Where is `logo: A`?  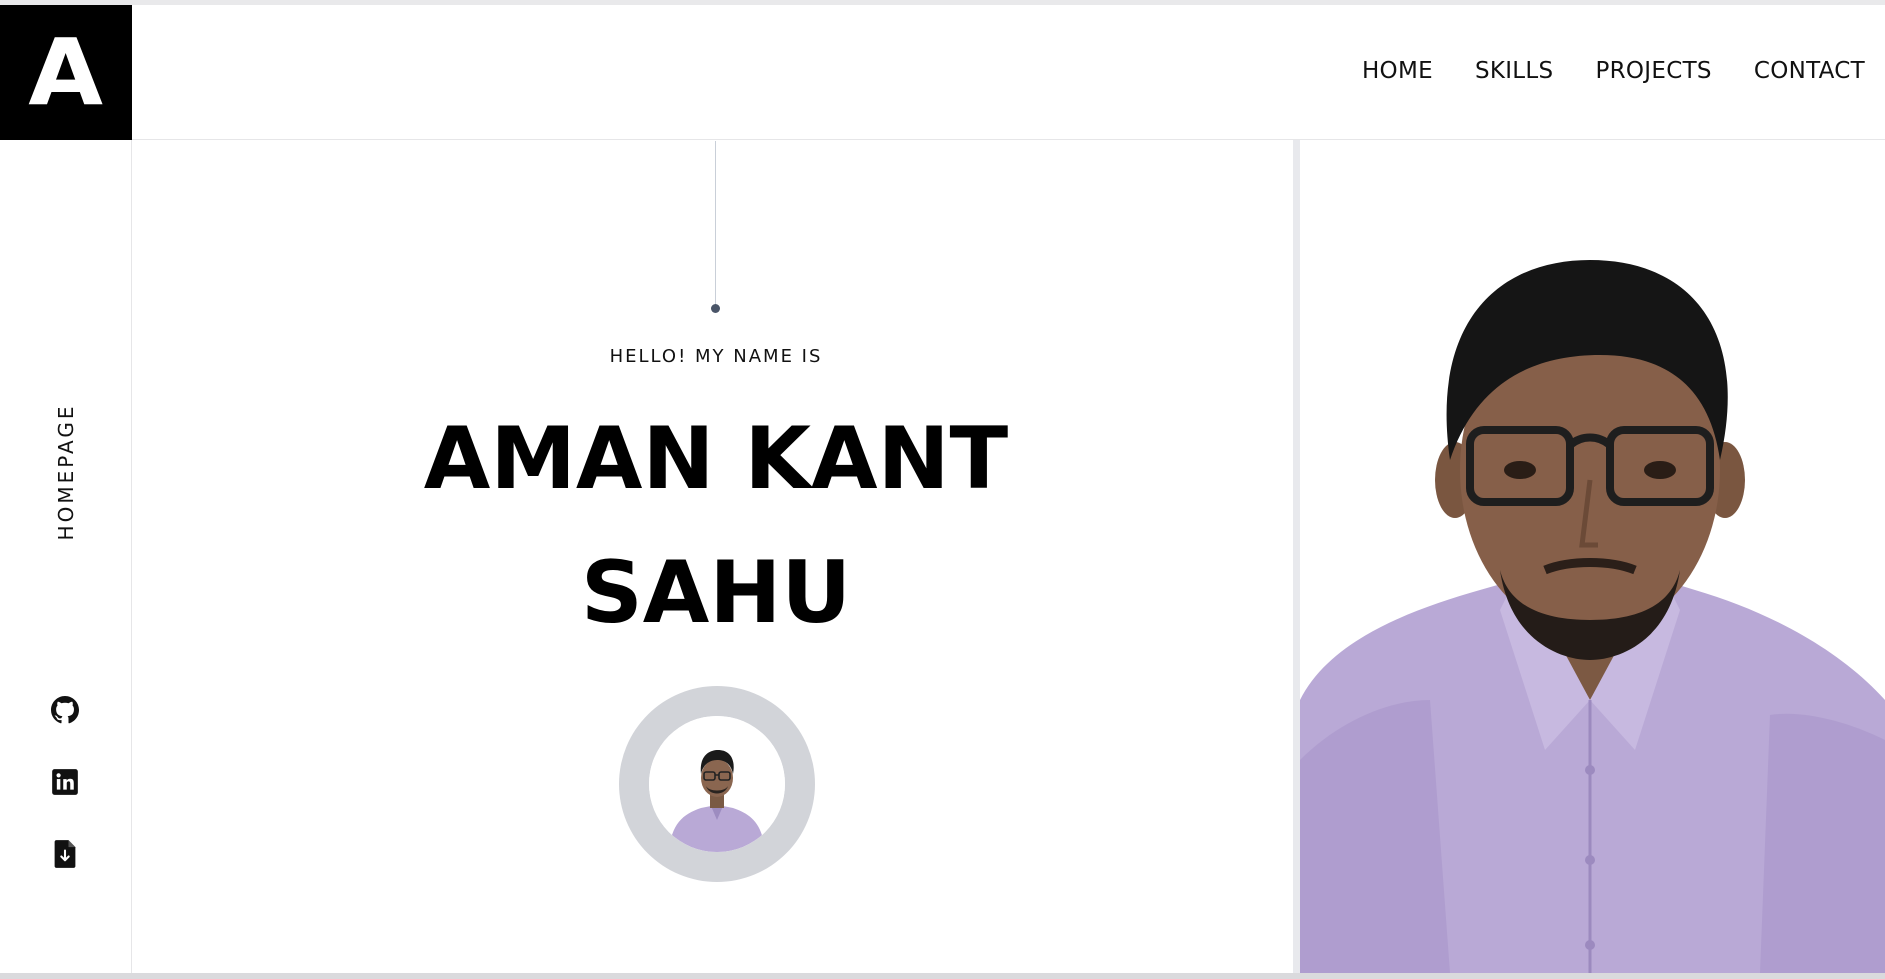 logo: A is located at coordinates (66, 72).